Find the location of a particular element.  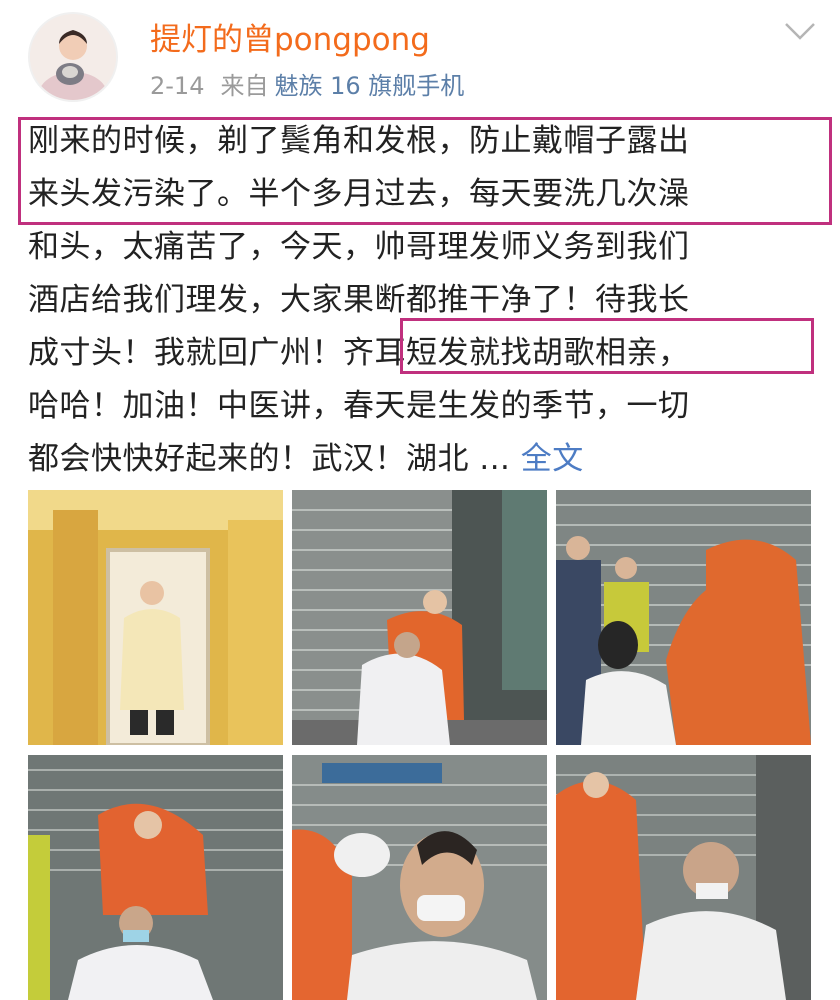

photo-bald-man-after-haircut is located at coordinates (683, 877).